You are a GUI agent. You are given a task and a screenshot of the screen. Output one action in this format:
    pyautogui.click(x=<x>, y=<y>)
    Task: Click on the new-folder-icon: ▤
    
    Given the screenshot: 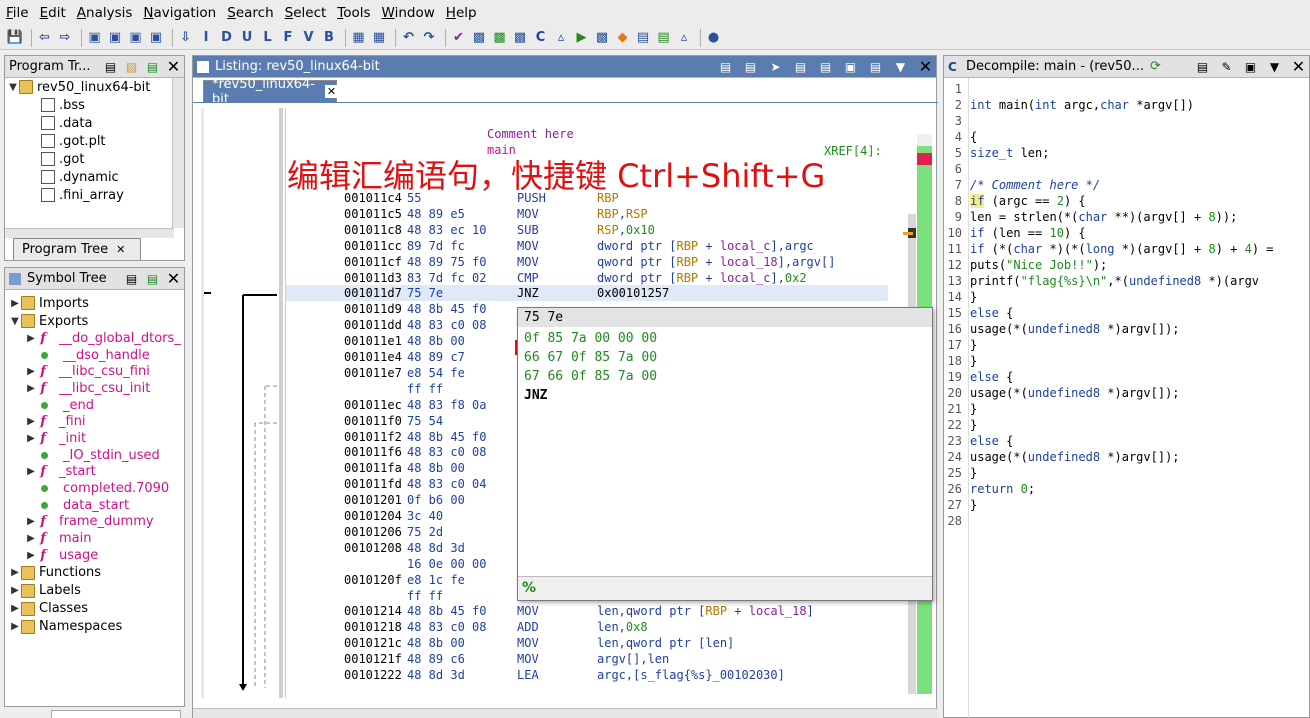 What is the action you would take?
    pyautogui.click(x=110, y=66)
    